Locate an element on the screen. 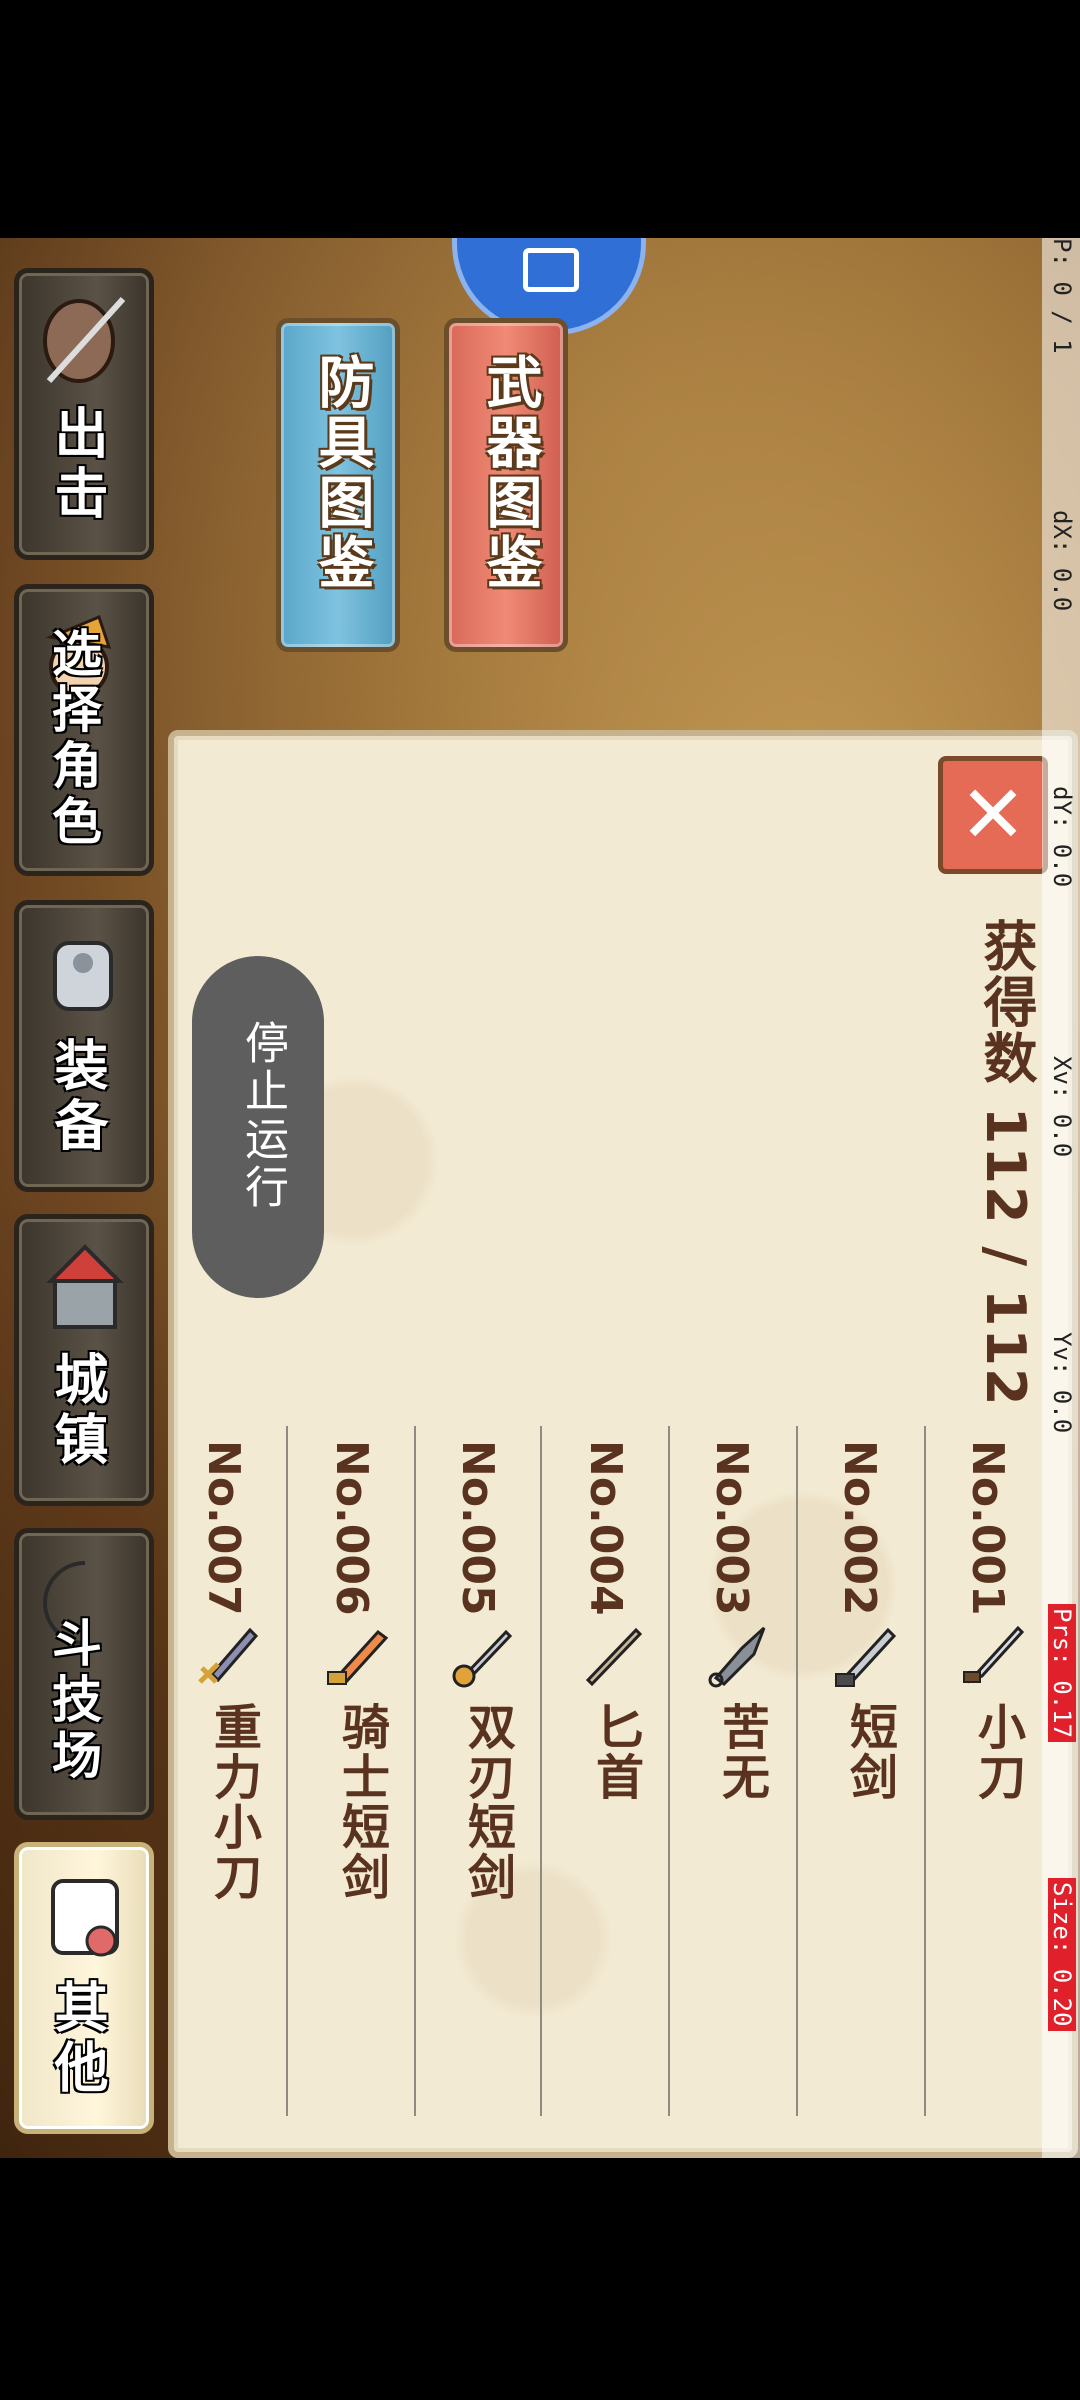 This screenshot has width=1080, height=2400. stop-running-label: 停止运行 is located at coordinates (262, 1116).